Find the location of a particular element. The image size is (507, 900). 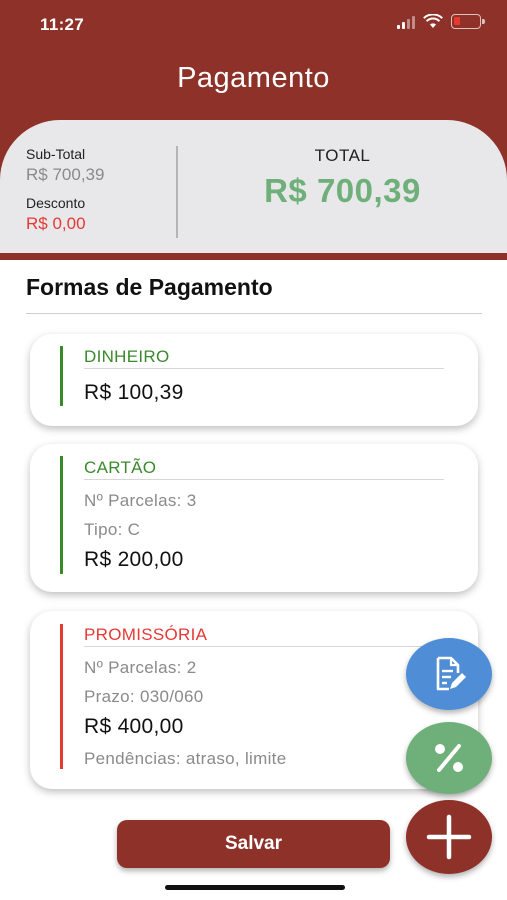

payment-amount: R$ 400,00 is located at coordinates (134, 726).